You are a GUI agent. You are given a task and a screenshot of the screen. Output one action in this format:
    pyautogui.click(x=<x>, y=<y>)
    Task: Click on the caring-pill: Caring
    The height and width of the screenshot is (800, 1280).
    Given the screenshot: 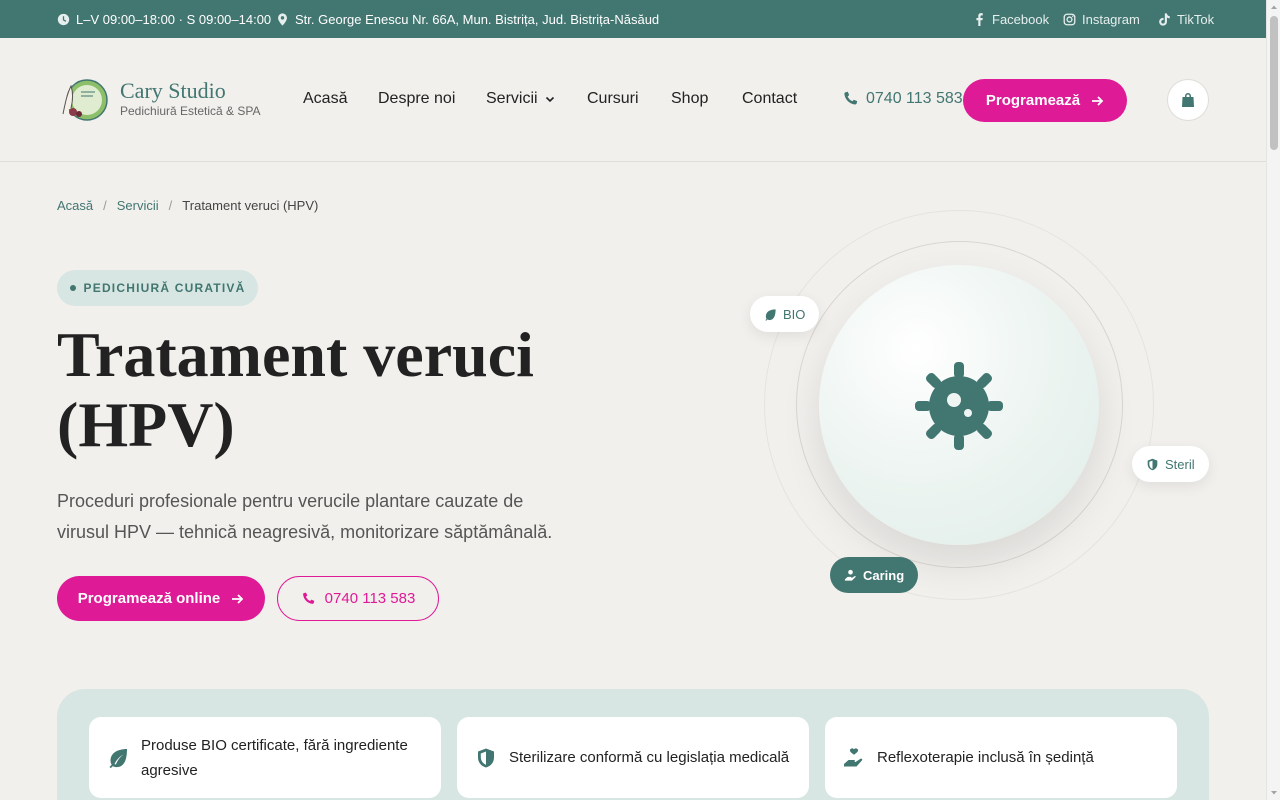 What is the action you would take?
    pyautogui.click(x=874, y=575)
    